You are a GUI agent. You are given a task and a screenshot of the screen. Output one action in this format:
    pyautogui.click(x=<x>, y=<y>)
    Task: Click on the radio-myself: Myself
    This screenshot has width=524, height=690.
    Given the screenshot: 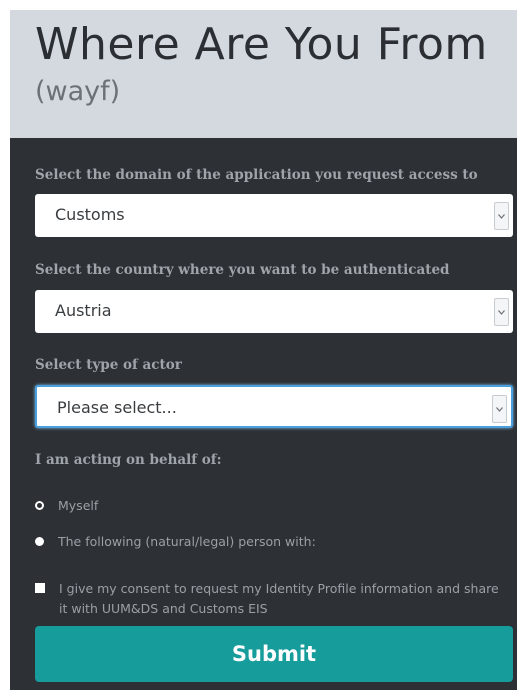 What is the action you would take?
    pyautogui.click(x=66, y=505)
    